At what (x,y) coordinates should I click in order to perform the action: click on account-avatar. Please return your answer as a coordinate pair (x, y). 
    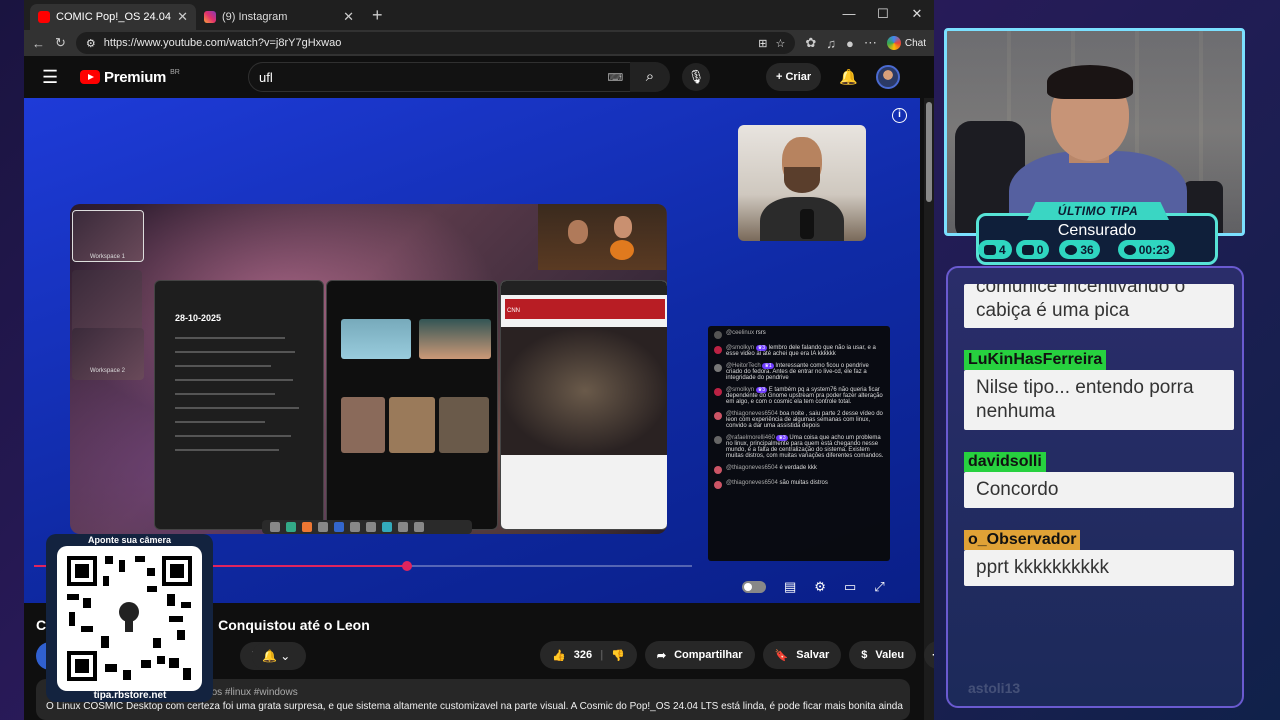
    Looking at the image, I should click on (888, 77).